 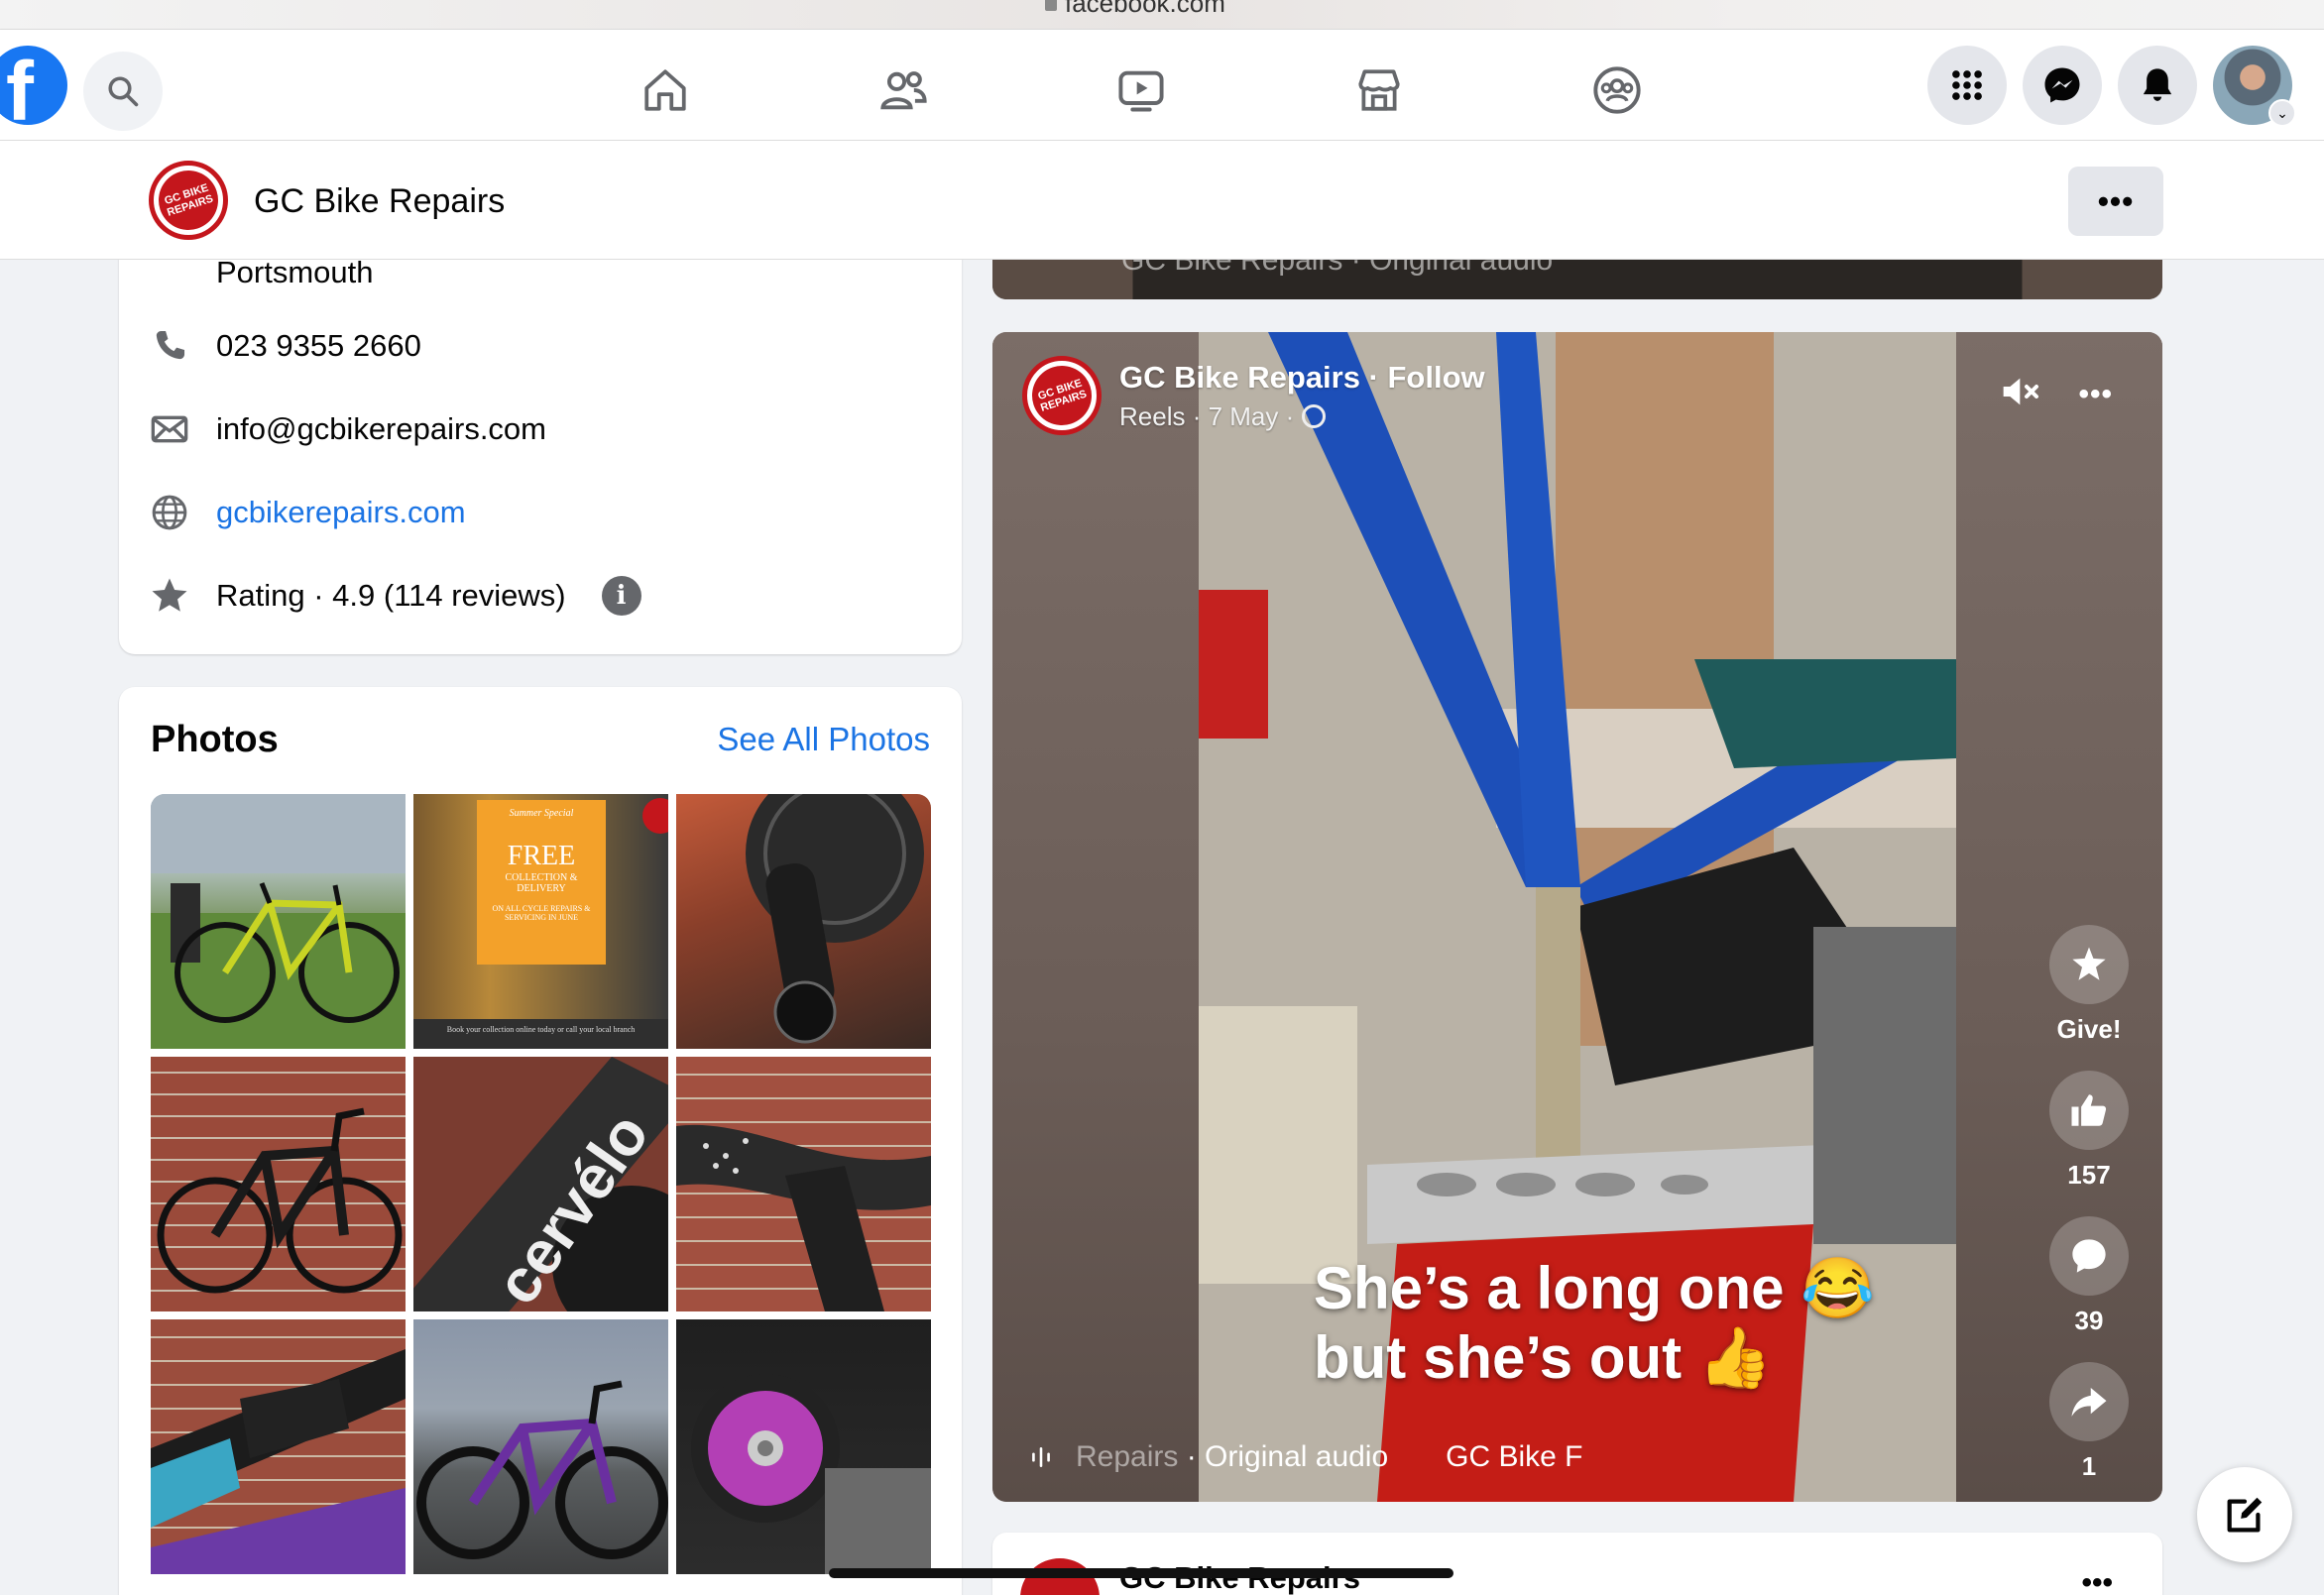 I want to click on watch-tab, so click(x=1141, y=90).